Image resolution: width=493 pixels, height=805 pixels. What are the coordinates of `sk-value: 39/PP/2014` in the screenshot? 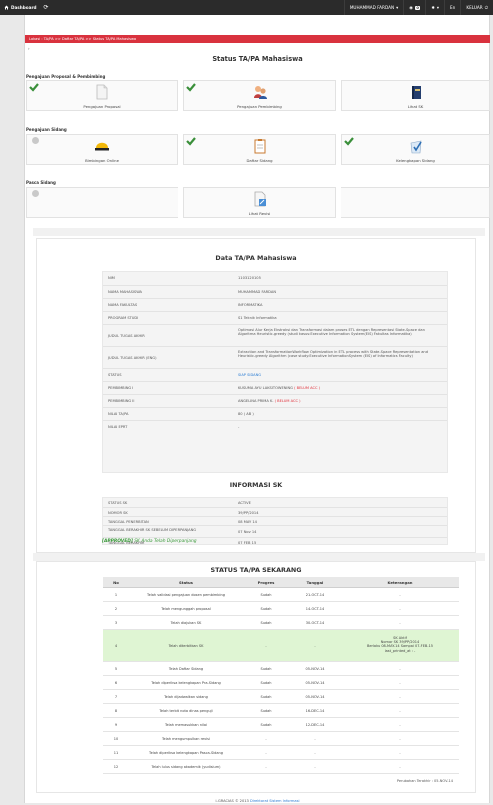 It's located at (248, 512).